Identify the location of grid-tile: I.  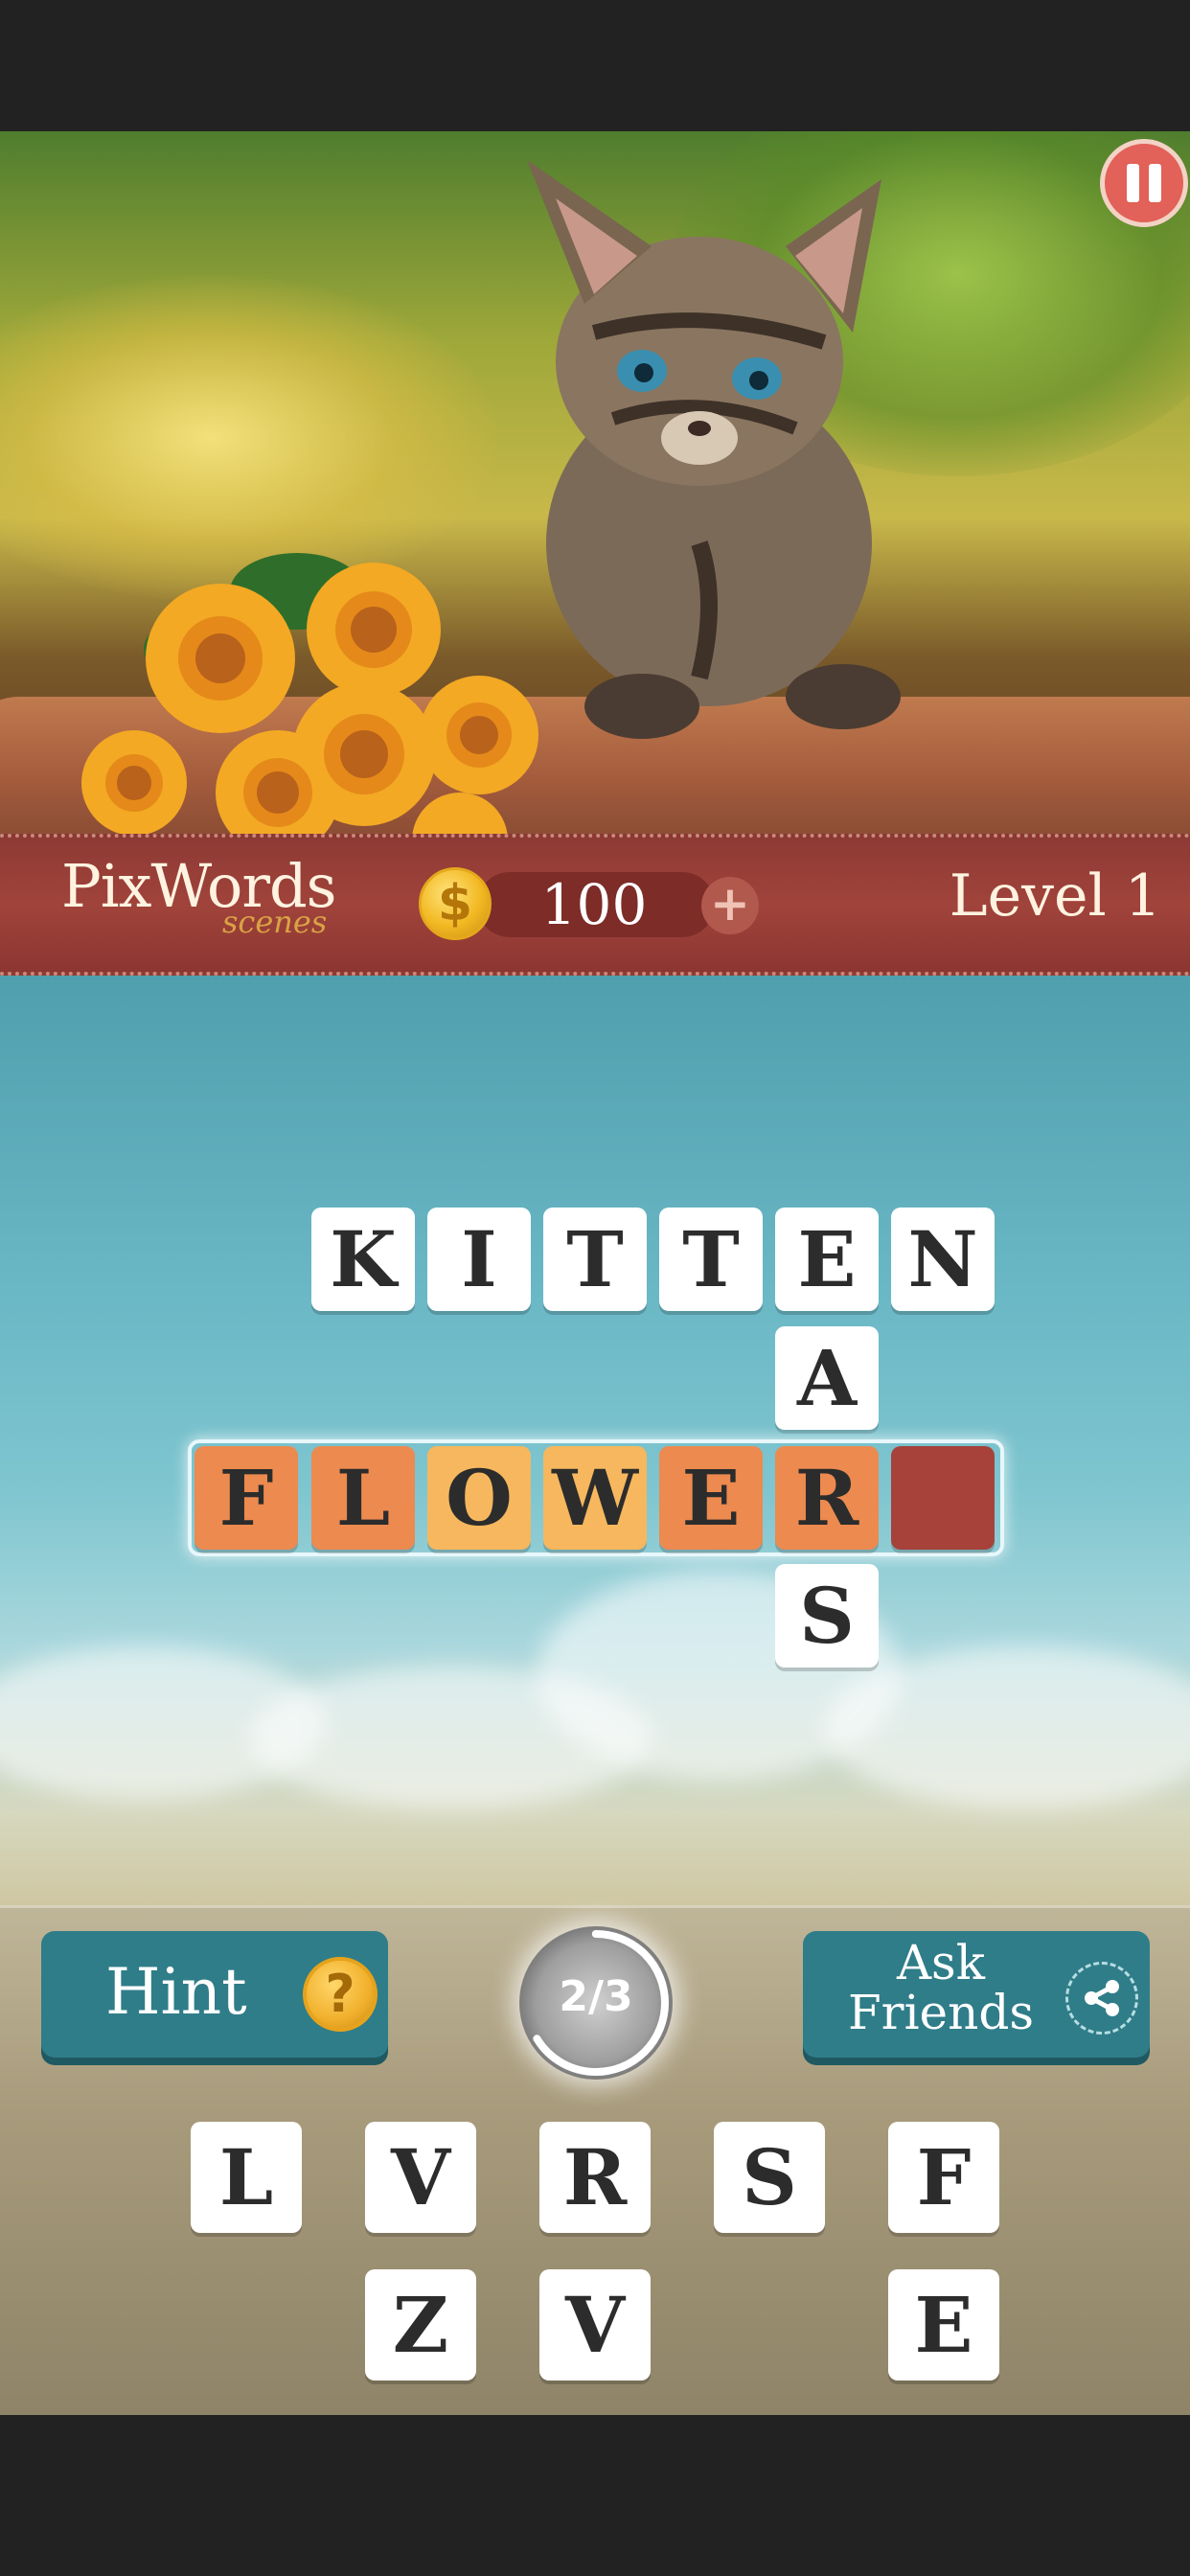
(479, 1259).